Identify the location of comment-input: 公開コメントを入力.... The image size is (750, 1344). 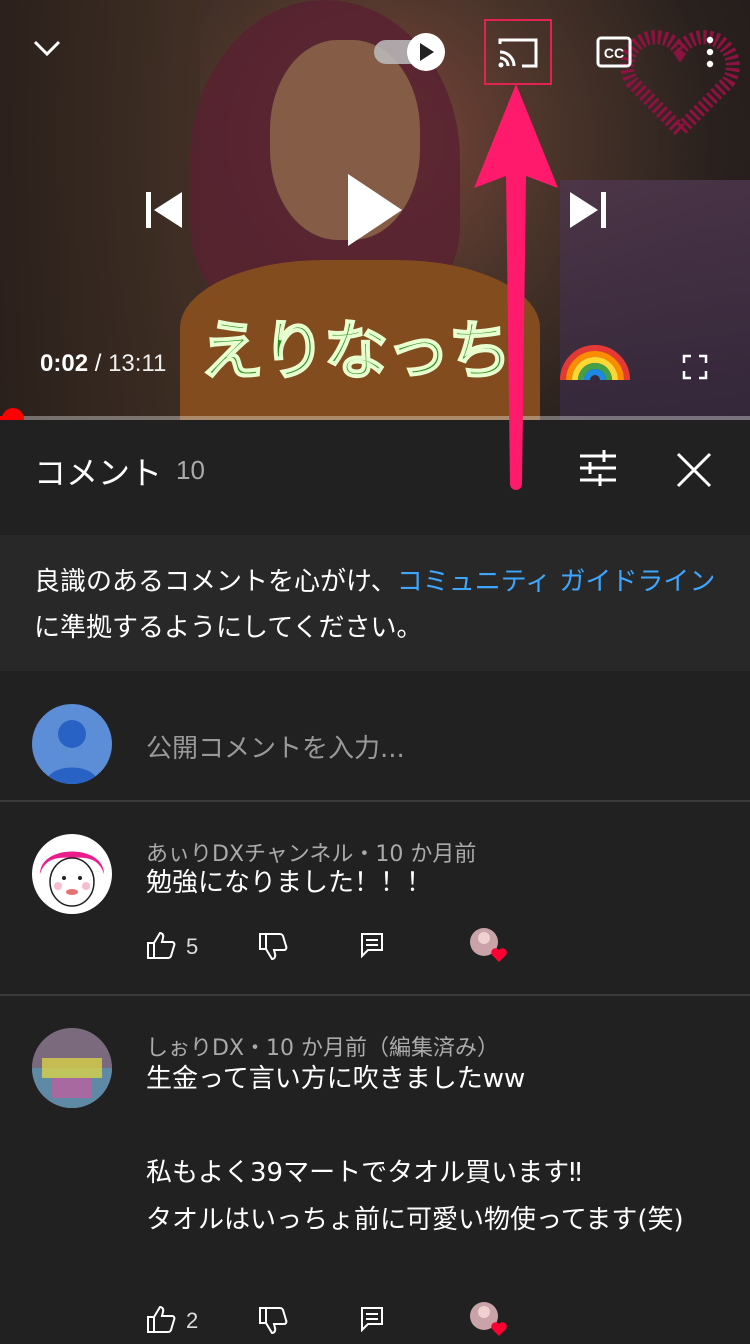
(275, 746).